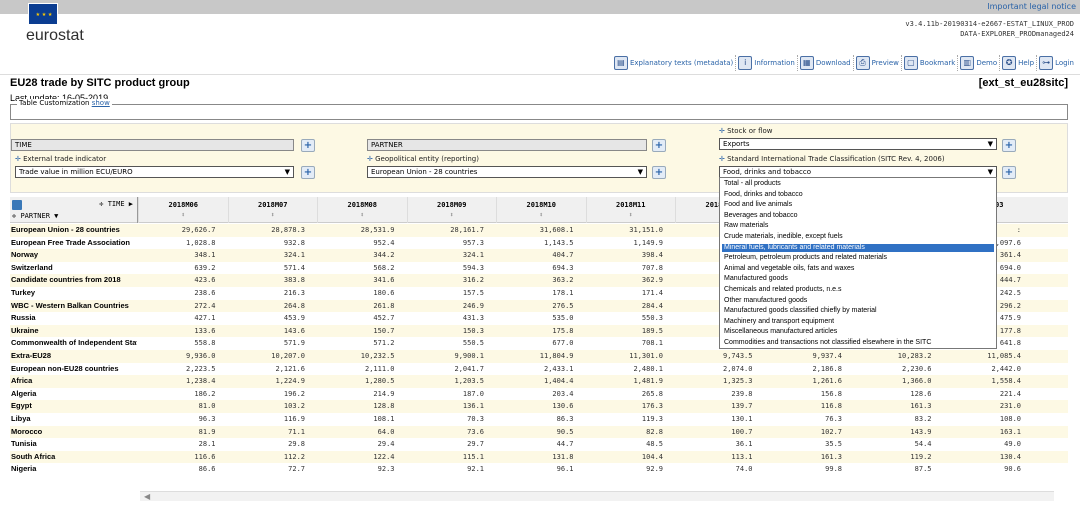  What do you see at coordinates (507, 145) in the screenshot?
I see `partner-dimension-box: PARTNER` at bounding box center [507, 145].